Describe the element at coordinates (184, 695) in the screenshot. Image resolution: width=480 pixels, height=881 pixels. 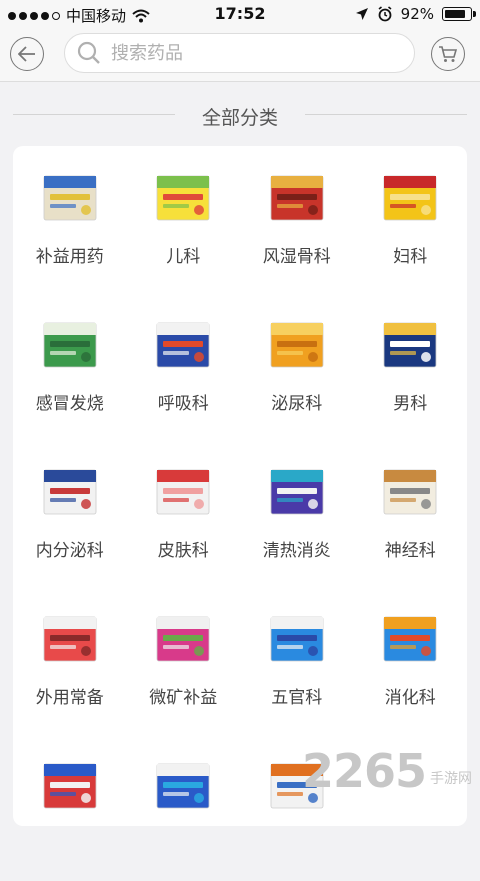
I see `category-label: 微矿补益` at that location.